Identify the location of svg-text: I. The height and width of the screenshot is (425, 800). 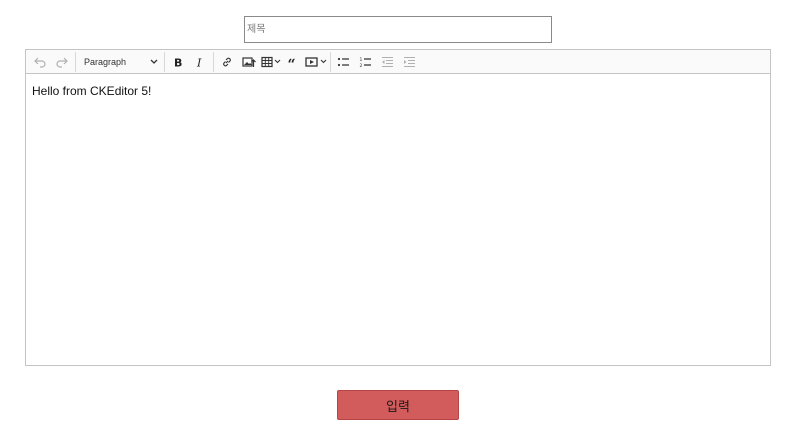
(199, 62).